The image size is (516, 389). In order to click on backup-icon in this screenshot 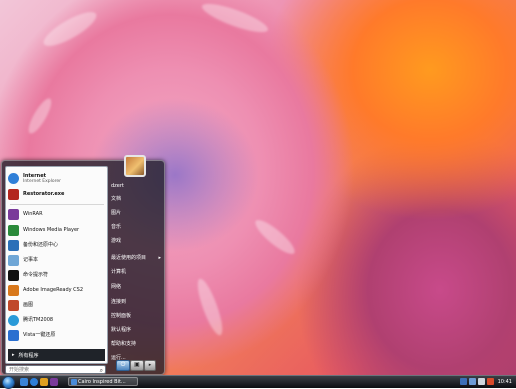, I will do `click(13, 245)`.